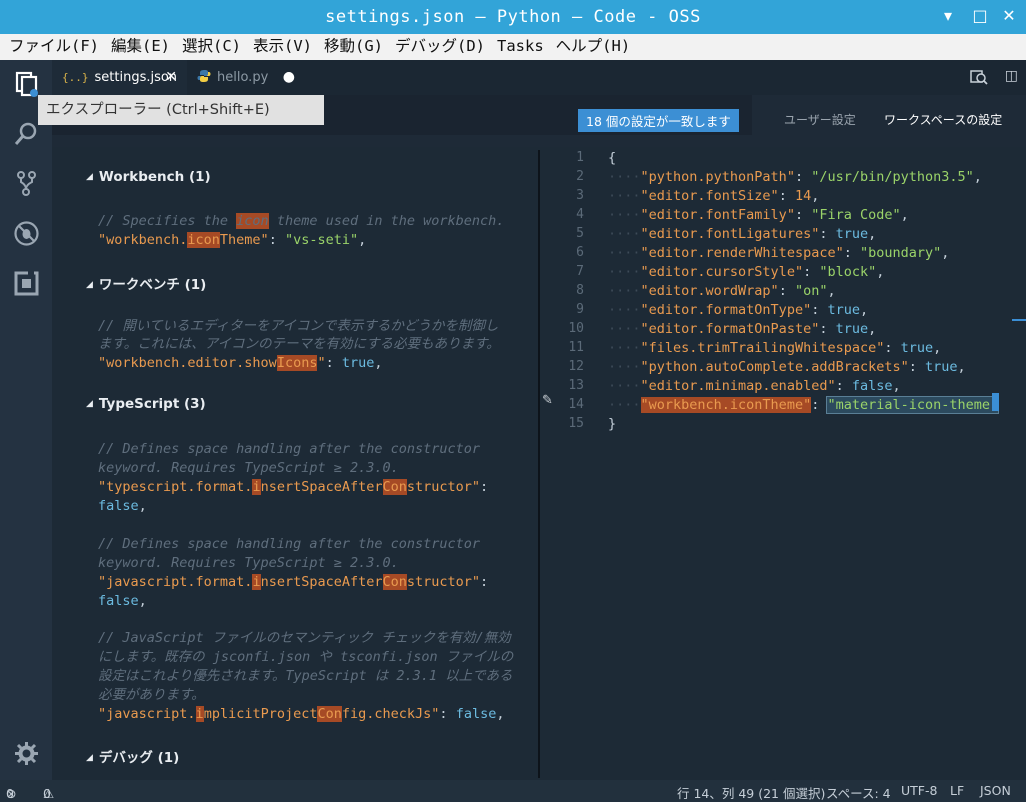 This screenshot has width=1026, height=802. What do you see at coordinates (919, 790) in the screenshot?
I see `encoding: UTF-8` at bounding box center [919, 790].